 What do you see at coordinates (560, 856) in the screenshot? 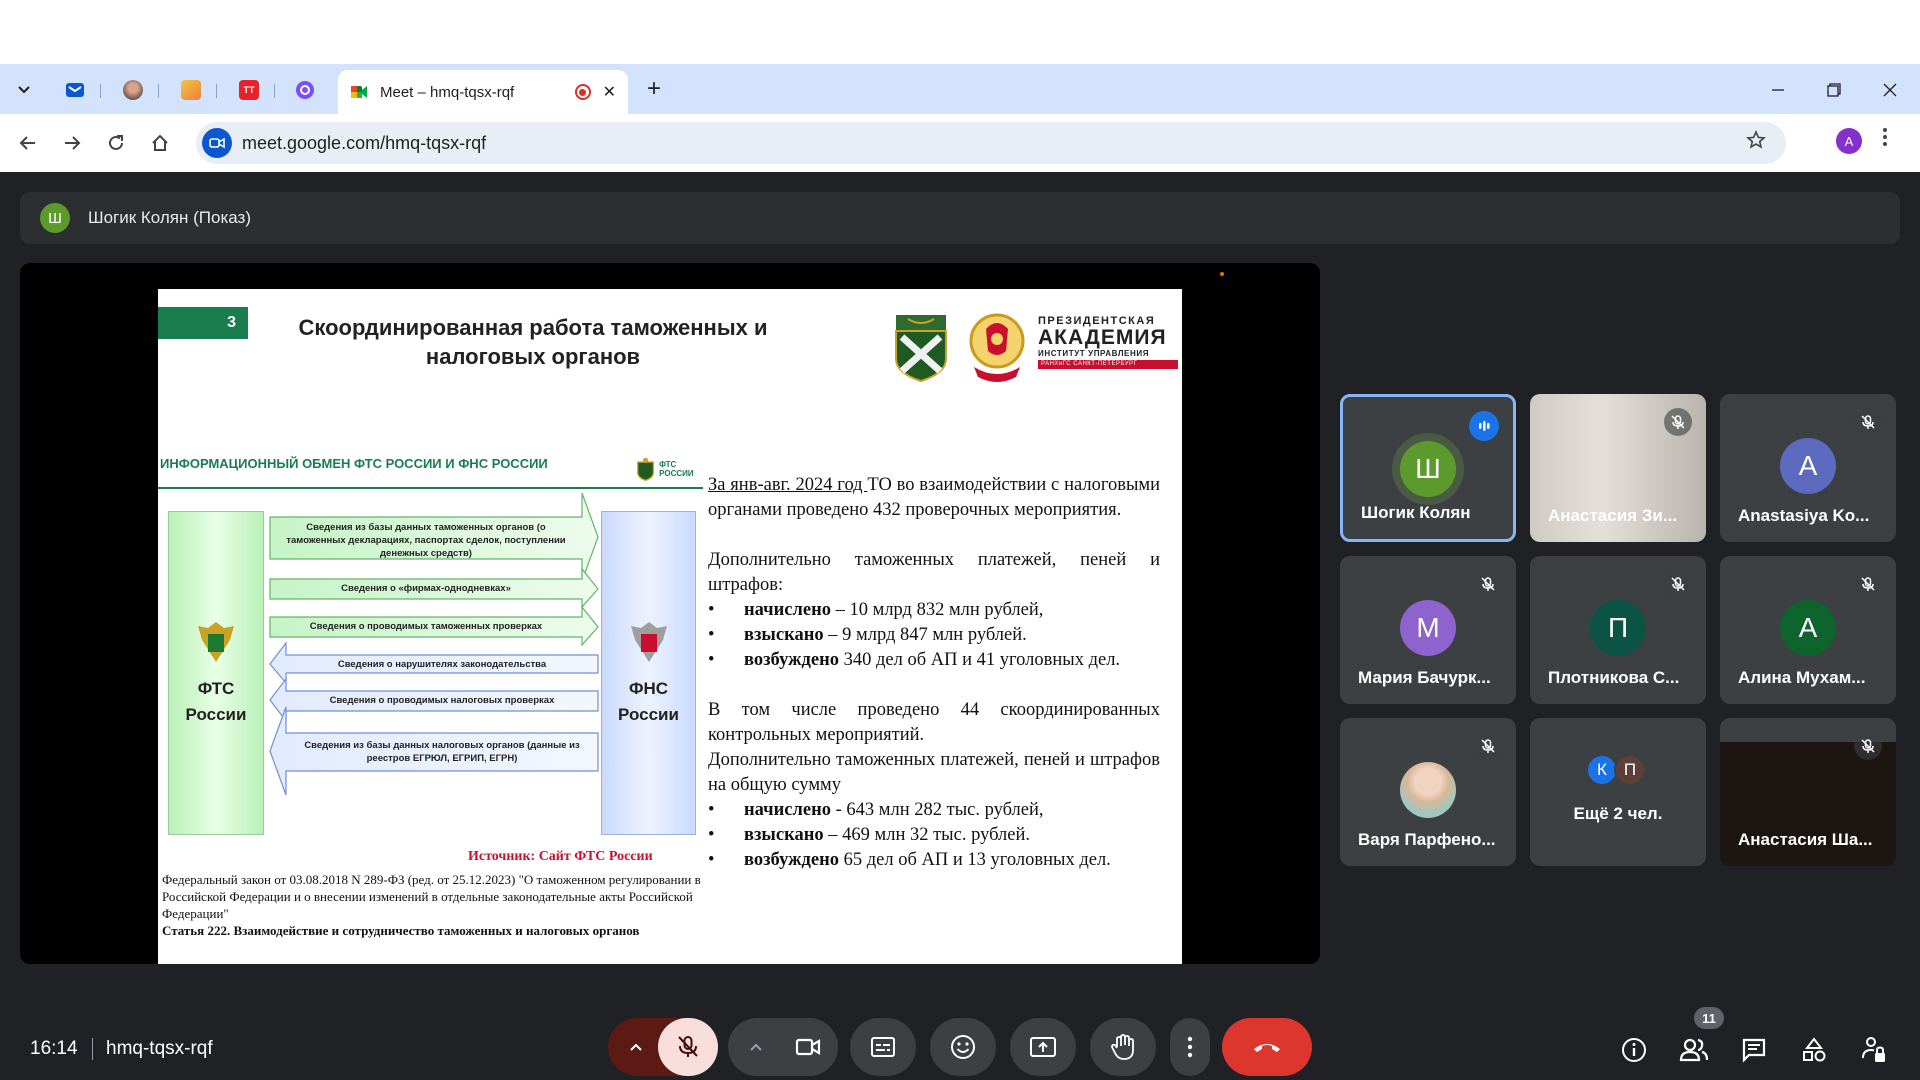
I see `diagram-source: Источник: Сайт ФТС России` at bounding box center [560, 856].